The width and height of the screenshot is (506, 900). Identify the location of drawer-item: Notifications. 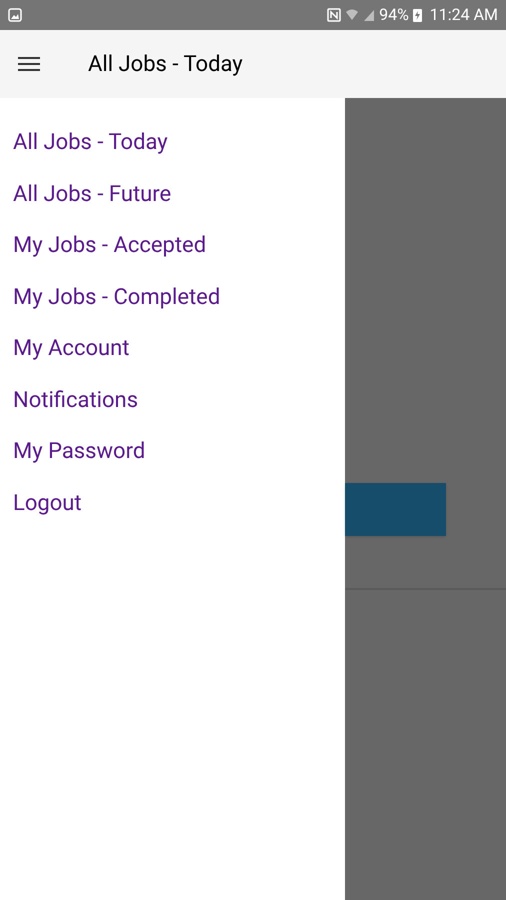
(75, 400).